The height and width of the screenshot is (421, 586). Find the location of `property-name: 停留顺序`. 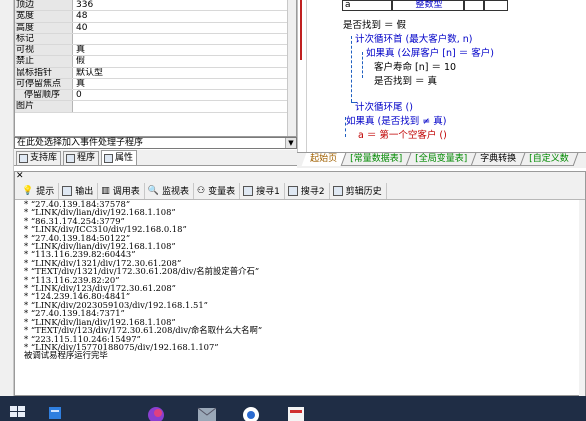

property-name: 停留顺序 is located at coordinates (44, 95).